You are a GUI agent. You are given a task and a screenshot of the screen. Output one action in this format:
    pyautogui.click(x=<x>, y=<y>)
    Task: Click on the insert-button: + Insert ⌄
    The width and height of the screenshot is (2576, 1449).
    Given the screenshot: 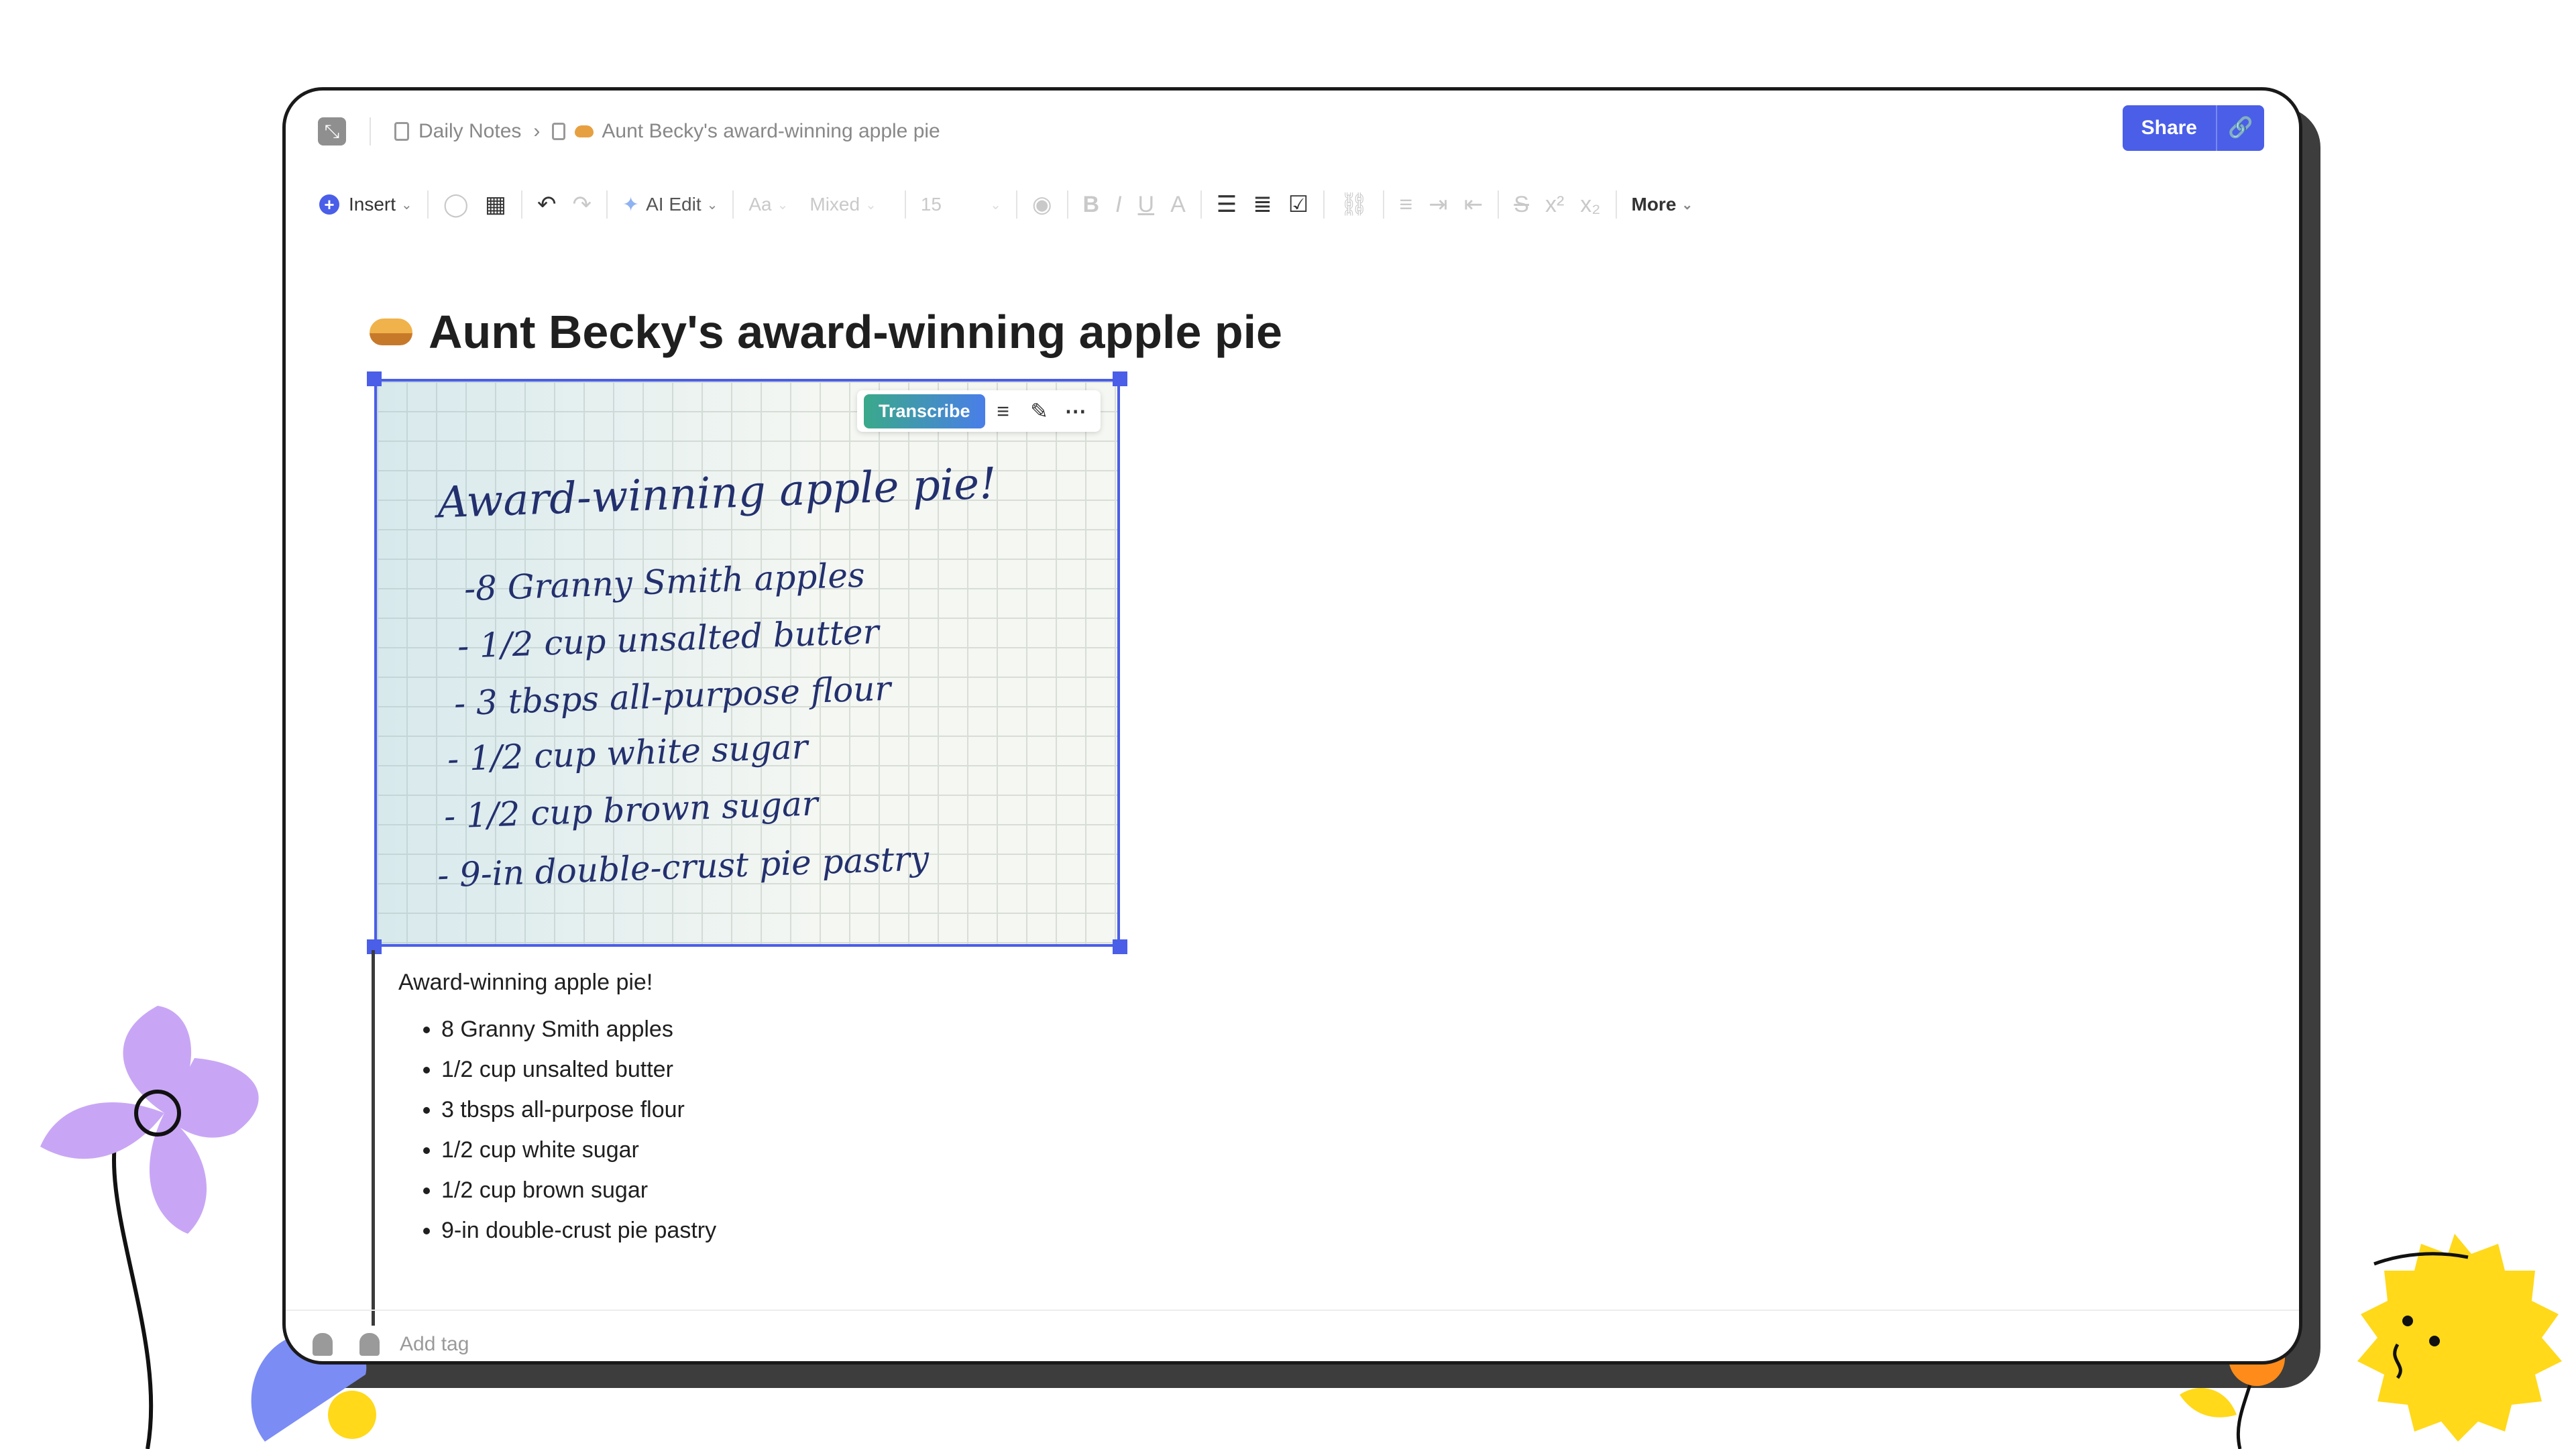 What is the action you would take?
    pyautogui.click(x=365, y=205)
    